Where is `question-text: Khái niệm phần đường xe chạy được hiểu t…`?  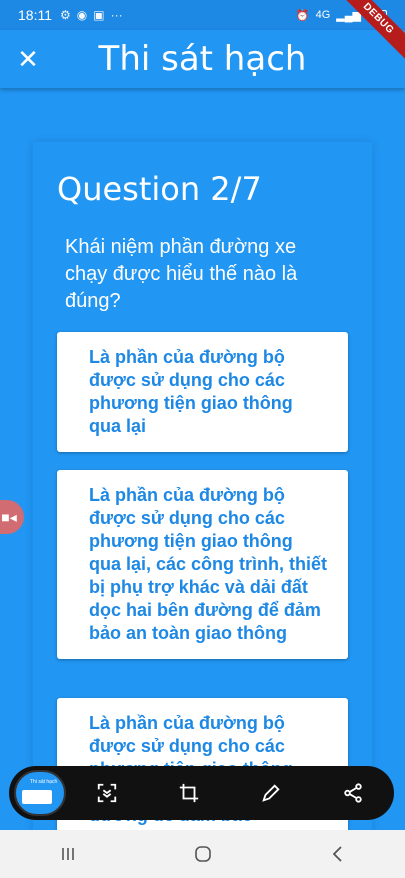
question-text: Khái niệm phần đường xe chạy được hiểu t… is located at coordinates (181, 274).